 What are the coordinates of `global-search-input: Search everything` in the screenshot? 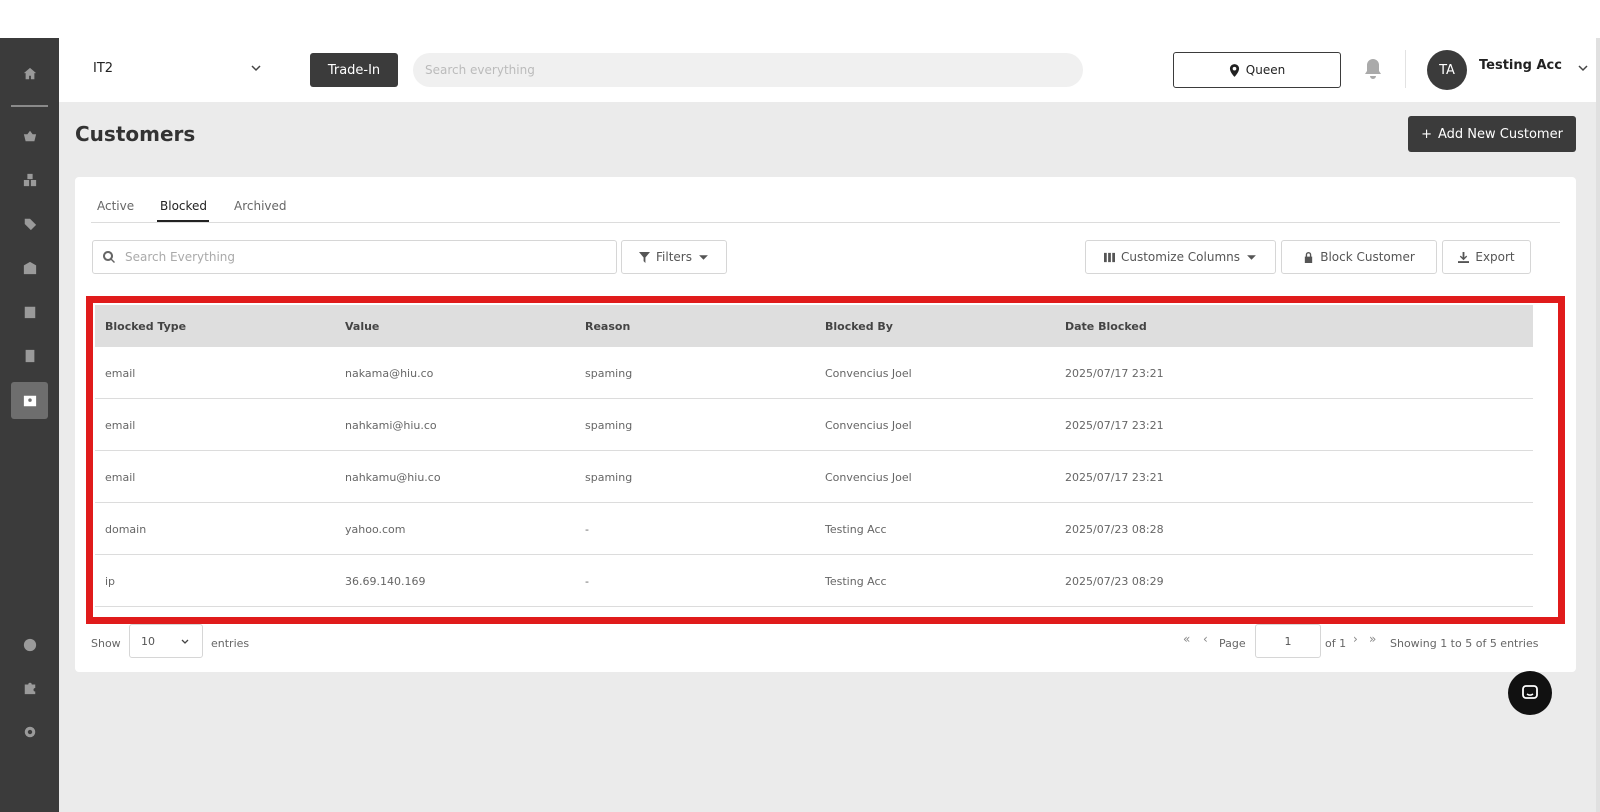 It's located at (748, 70).